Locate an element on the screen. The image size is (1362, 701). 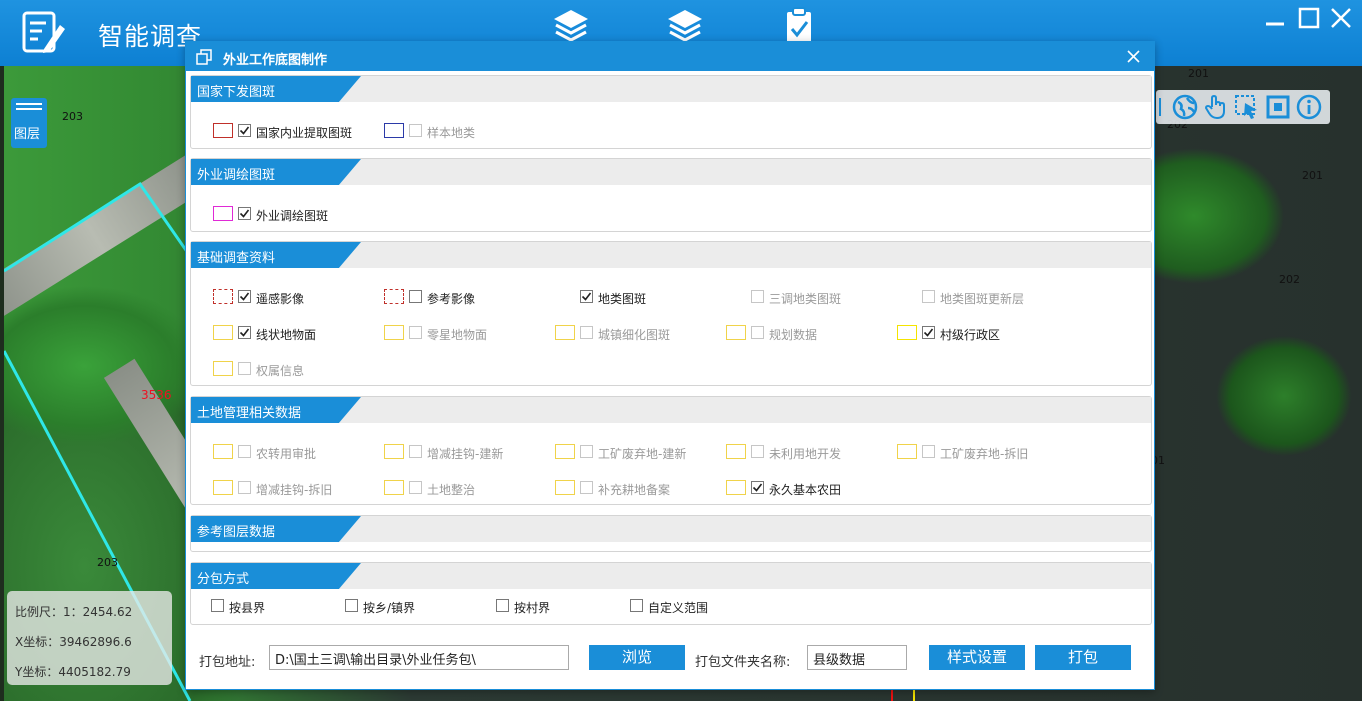
layer-option: 地类图斑 is located at coordinates (635, 297).